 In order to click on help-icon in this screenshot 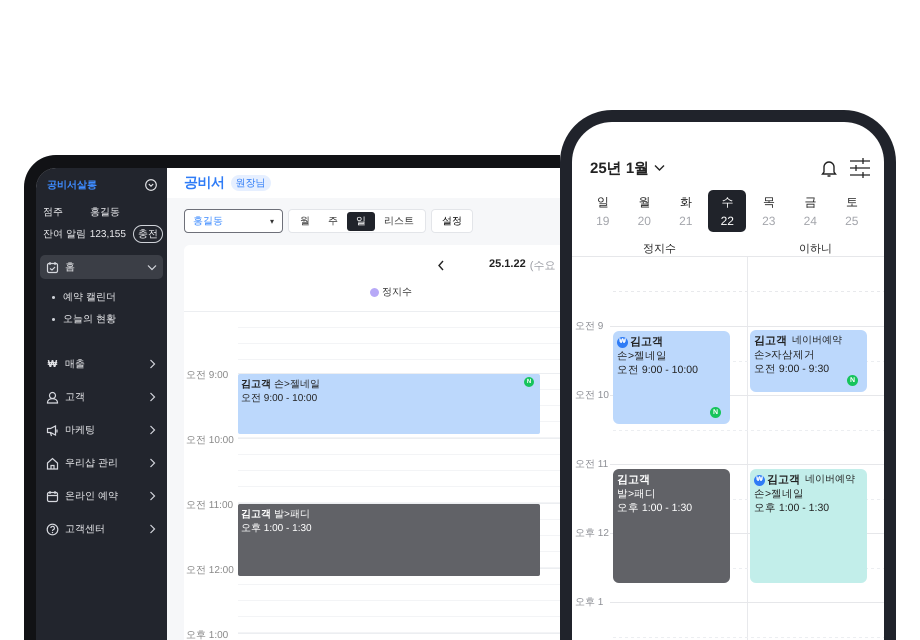, I will do `click(52, 529)`.